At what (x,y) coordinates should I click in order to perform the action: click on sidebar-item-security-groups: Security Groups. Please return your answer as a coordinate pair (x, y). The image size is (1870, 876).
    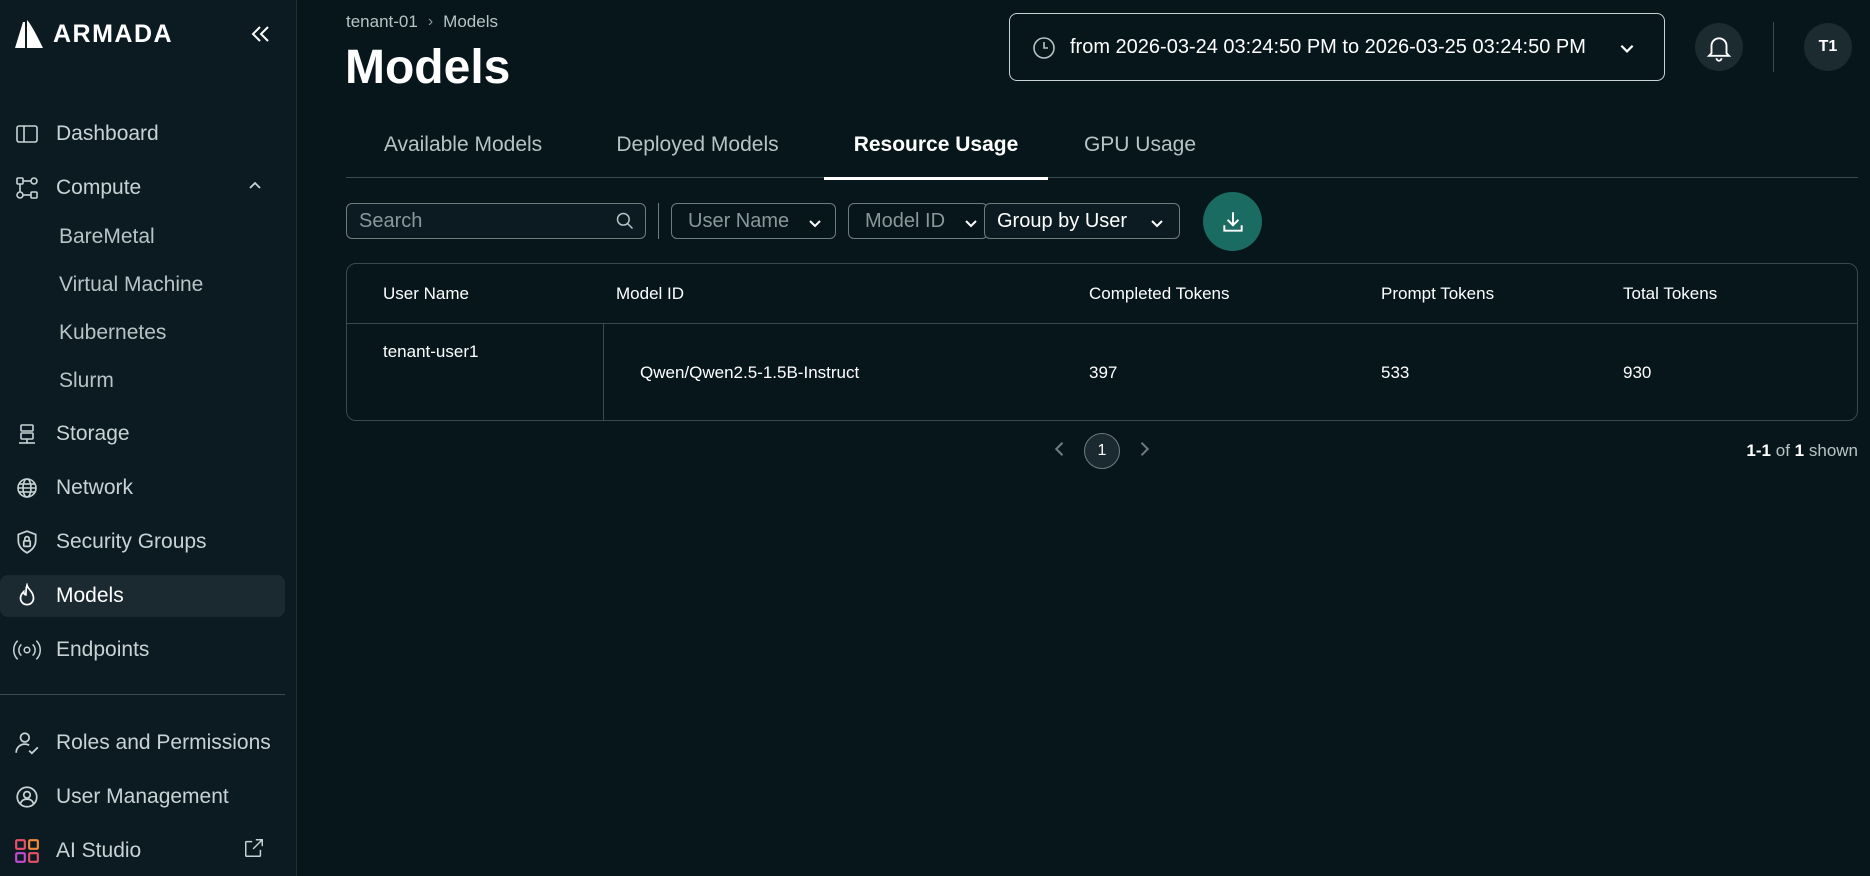
    Looking at the image, I should click on (142, 542).